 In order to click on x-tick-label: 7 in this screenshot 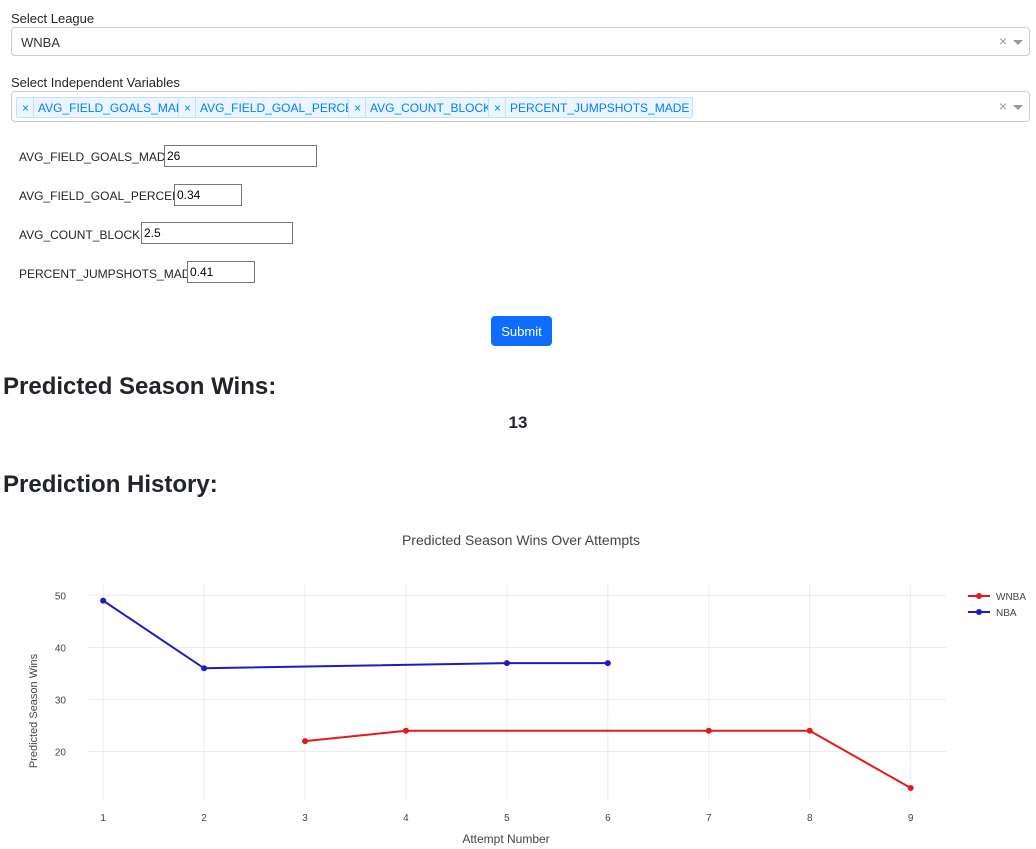, I will do `click(709, 818)`.